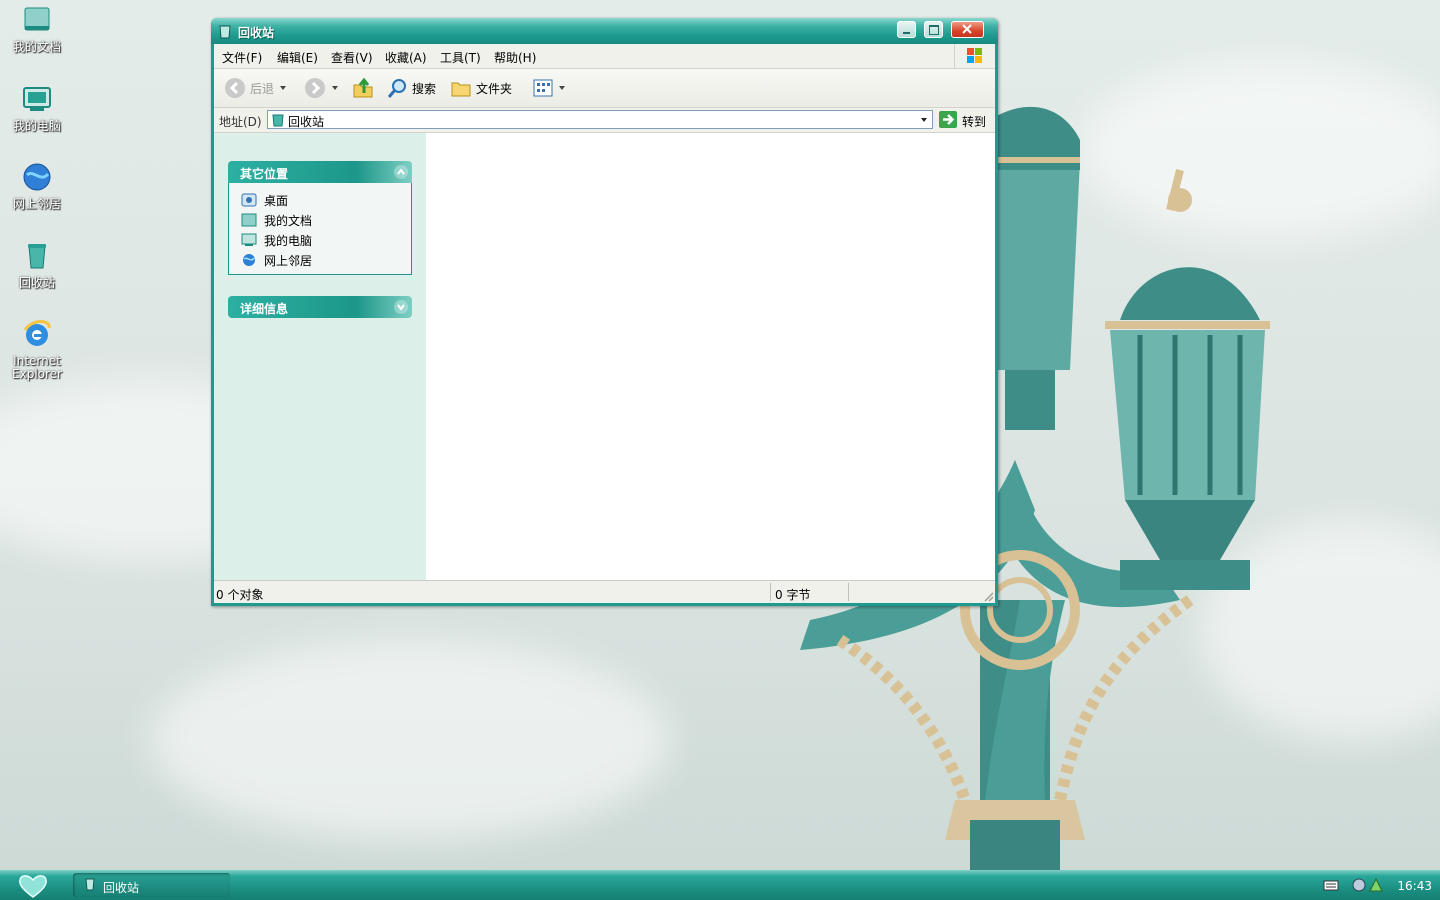 The image size is (1440, 900). What do you see at coordinates (326, 200) in the screenshot?
I see `place-link-desktop: 桌面` at bounding box center [326, 200].